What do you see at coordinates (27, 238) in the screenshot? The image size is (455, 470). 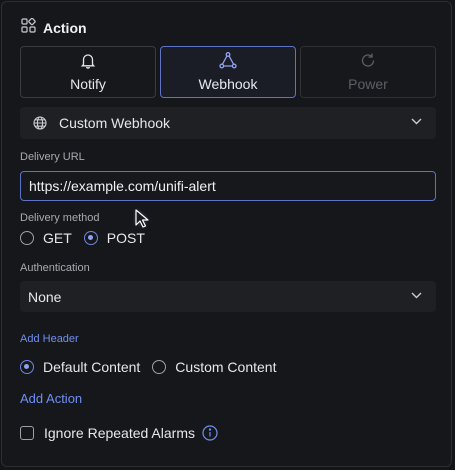 I see `radio-get` at bounding box center [27, 238].